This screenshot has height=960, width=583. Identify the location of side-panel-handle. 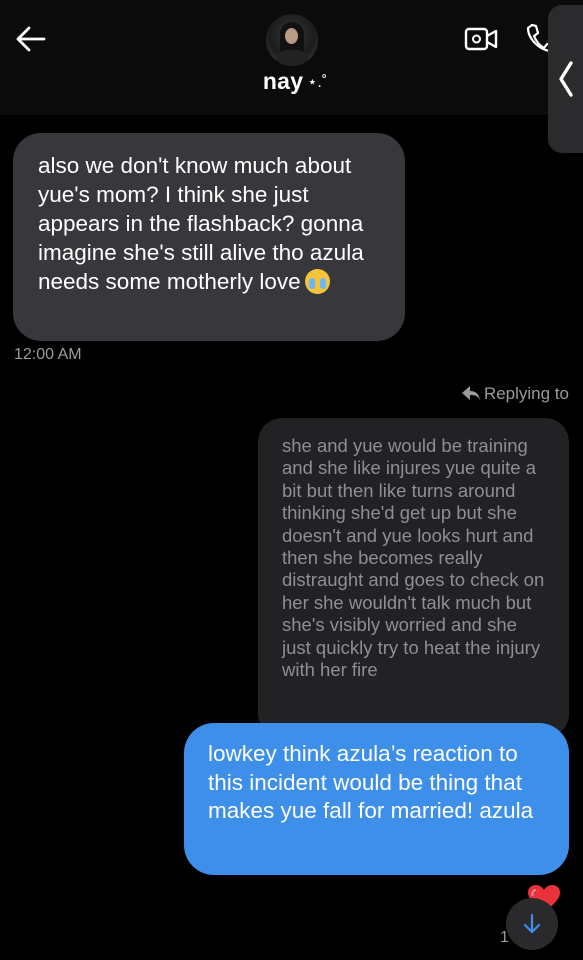
(565, 79).